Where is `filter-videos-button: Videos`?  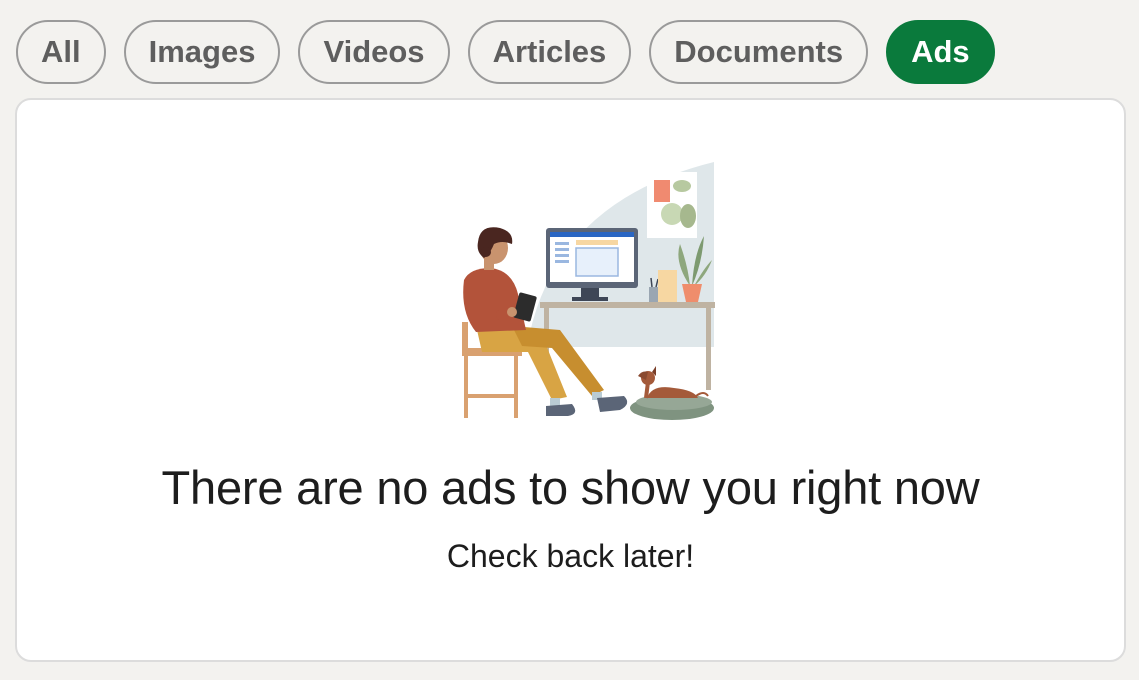
filter-videos-button: Videos is located at coordinates (374, 52).